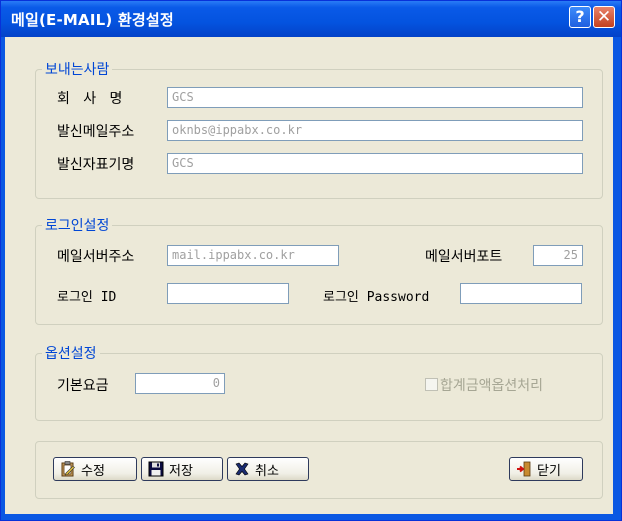 The height and width of the screenshot is (521, 622). I want to click on options-group-title: 옵션설정, so click(71, 353).